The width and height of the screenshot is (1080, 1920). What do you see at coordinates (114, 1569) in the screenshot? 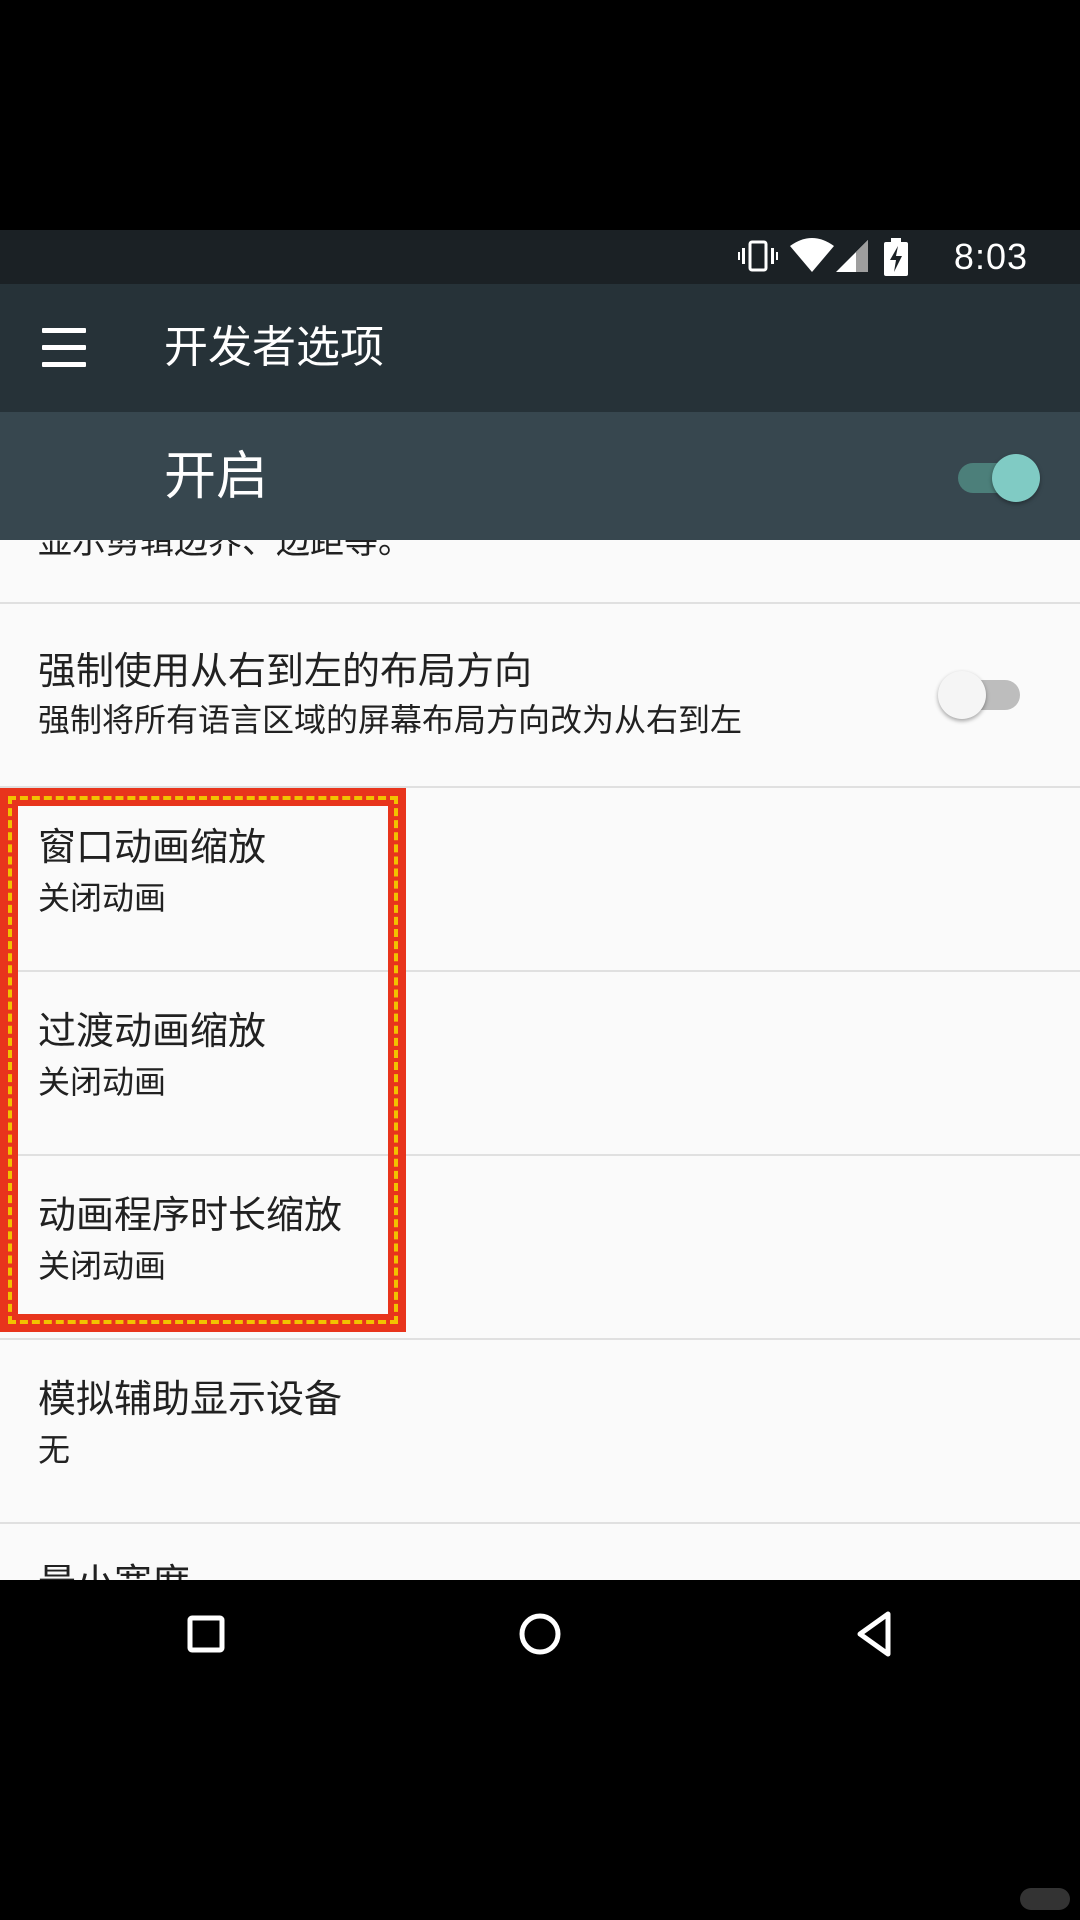
I see `pref-title: 最小宽度` at bounding box center [114, 1569].